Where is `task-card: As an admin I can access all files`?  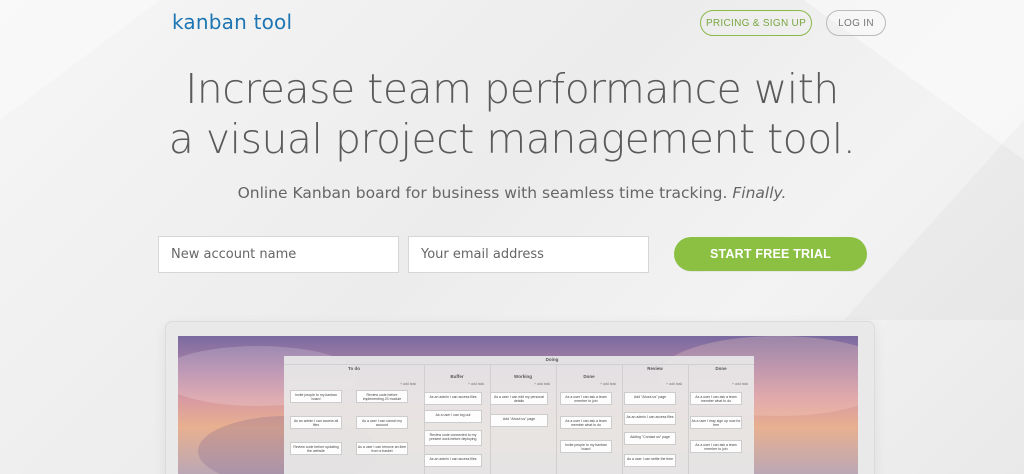 task-card: As an admin I can access all files is located at coordinates (316, 422).